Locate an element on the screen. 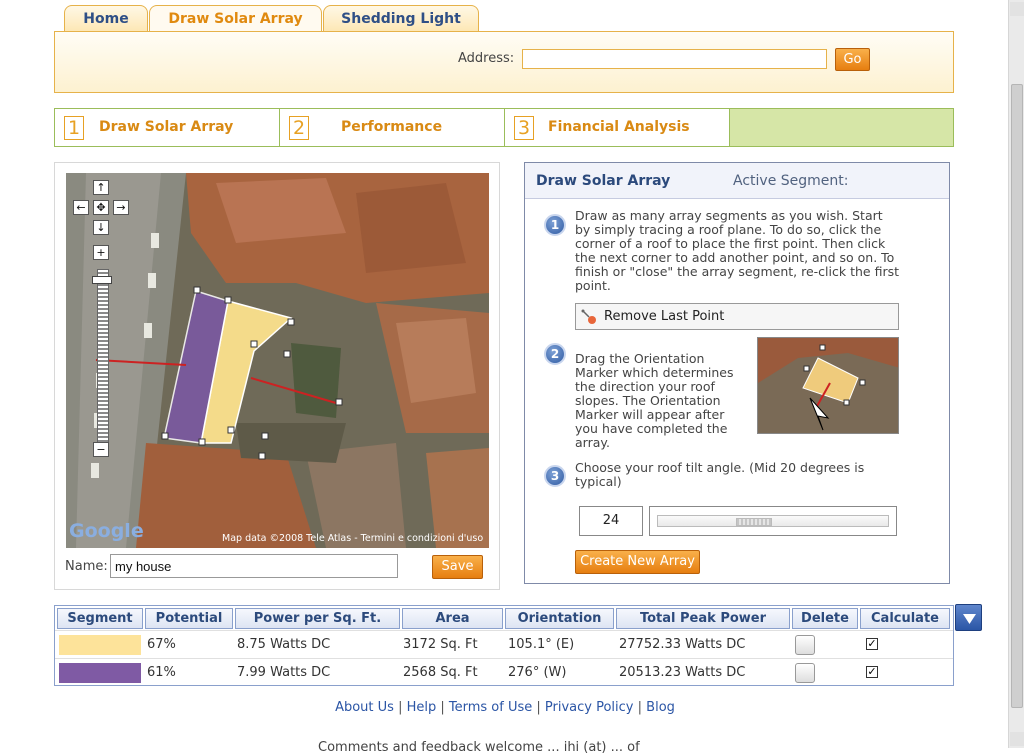 Image resolution: width=1024 pixels, height=755 pixels. step-draw-solar-array: 1 Draw Solar Array is located at coordinates (167, 127).